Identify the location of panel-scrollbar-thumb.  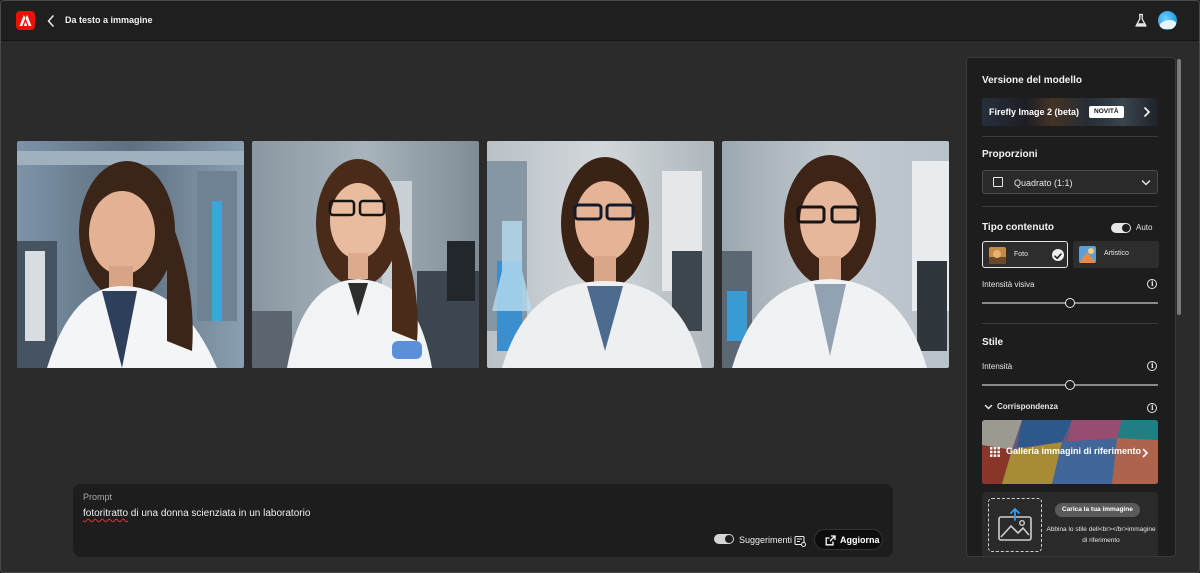
(1179, 187).